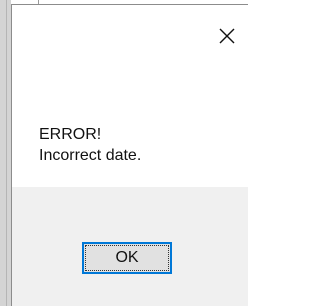 The height and width of the screenshot is (306, 320). I want to click on error-message: ERROR! Incorrect date., so click(90, 145).